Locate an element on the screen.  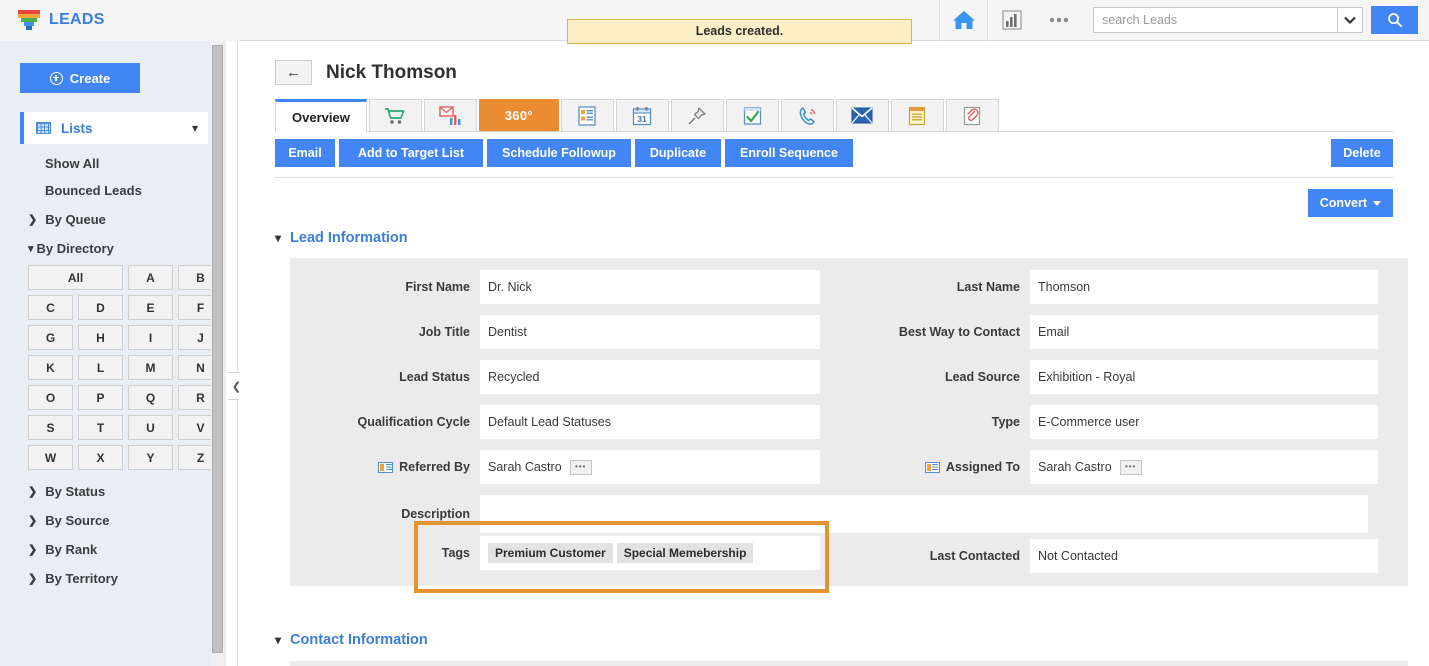
tab-list-details is located at coordinates (587, 115).